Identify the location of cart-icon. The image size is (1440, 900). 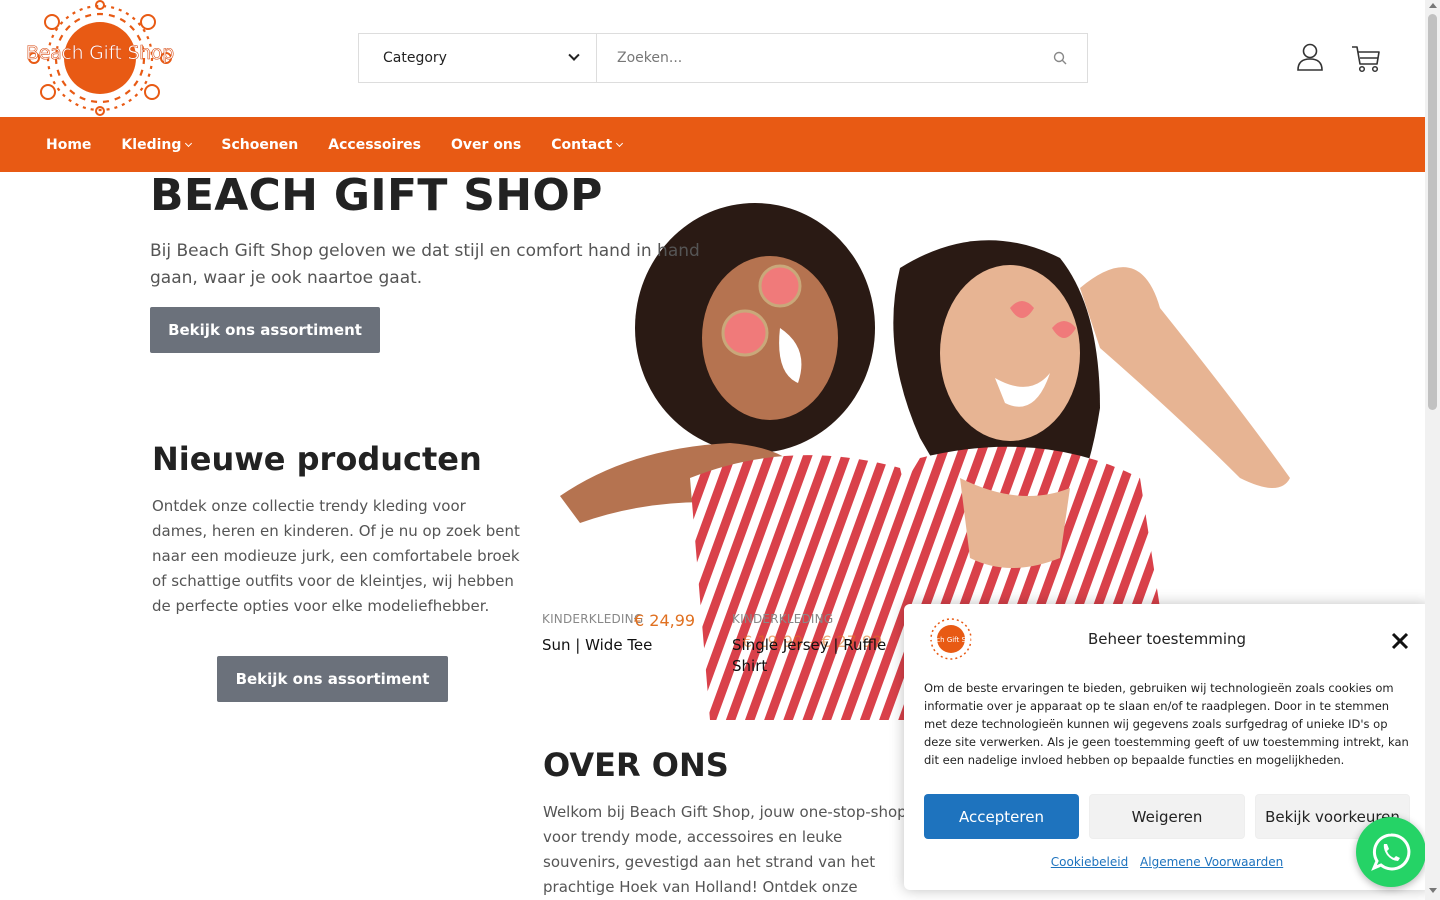
(1366, 59).